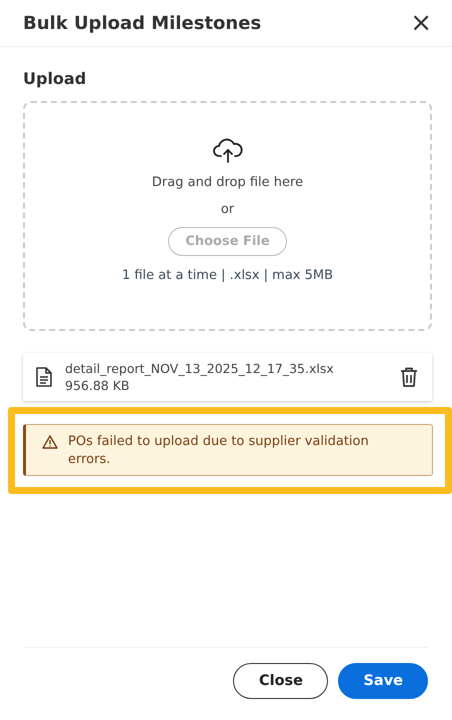 This screenshot has width=452, height=720. Describe the element at coordinates (409, 377) in the screenshot. I see `delete-icon` at that location.